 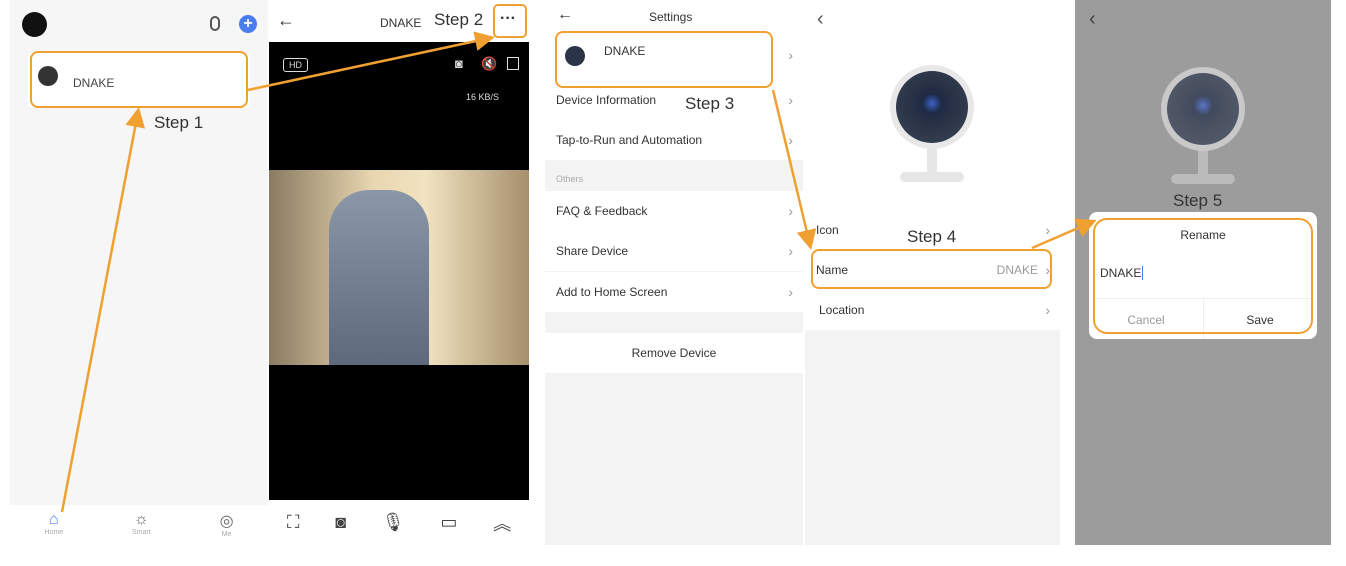 What do you see at coordinates (502, 523) in the screenshot?
I see `expand-icon: ︽` at bounding box center [502, 523].